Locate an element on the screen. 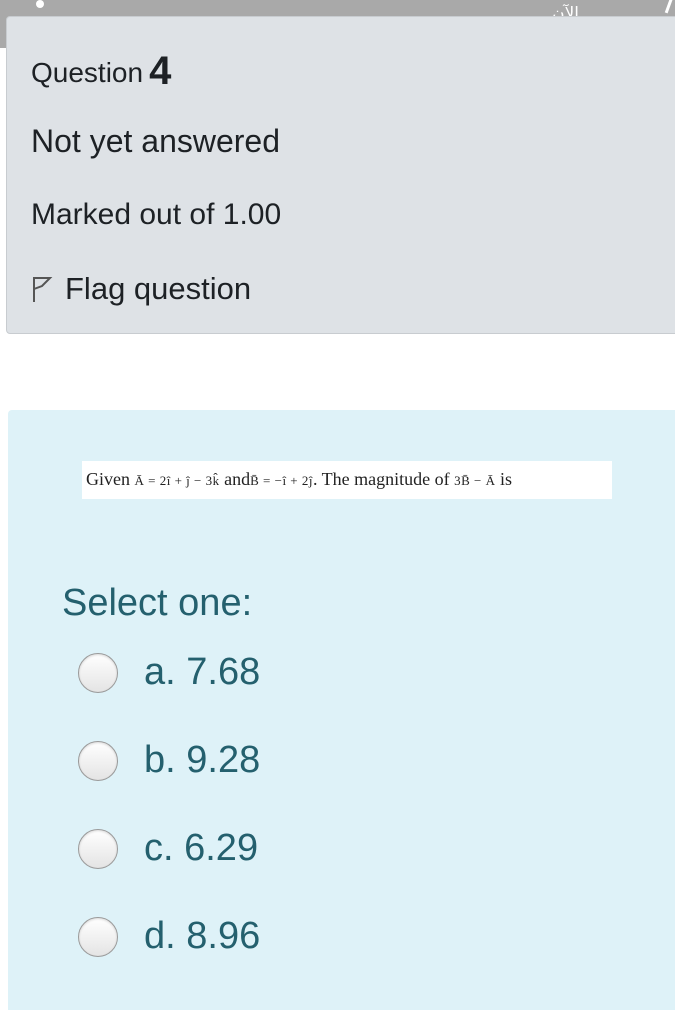 This screenshot has height=1010, width=675. question-text-end: is is located at coordinates (506, 479).